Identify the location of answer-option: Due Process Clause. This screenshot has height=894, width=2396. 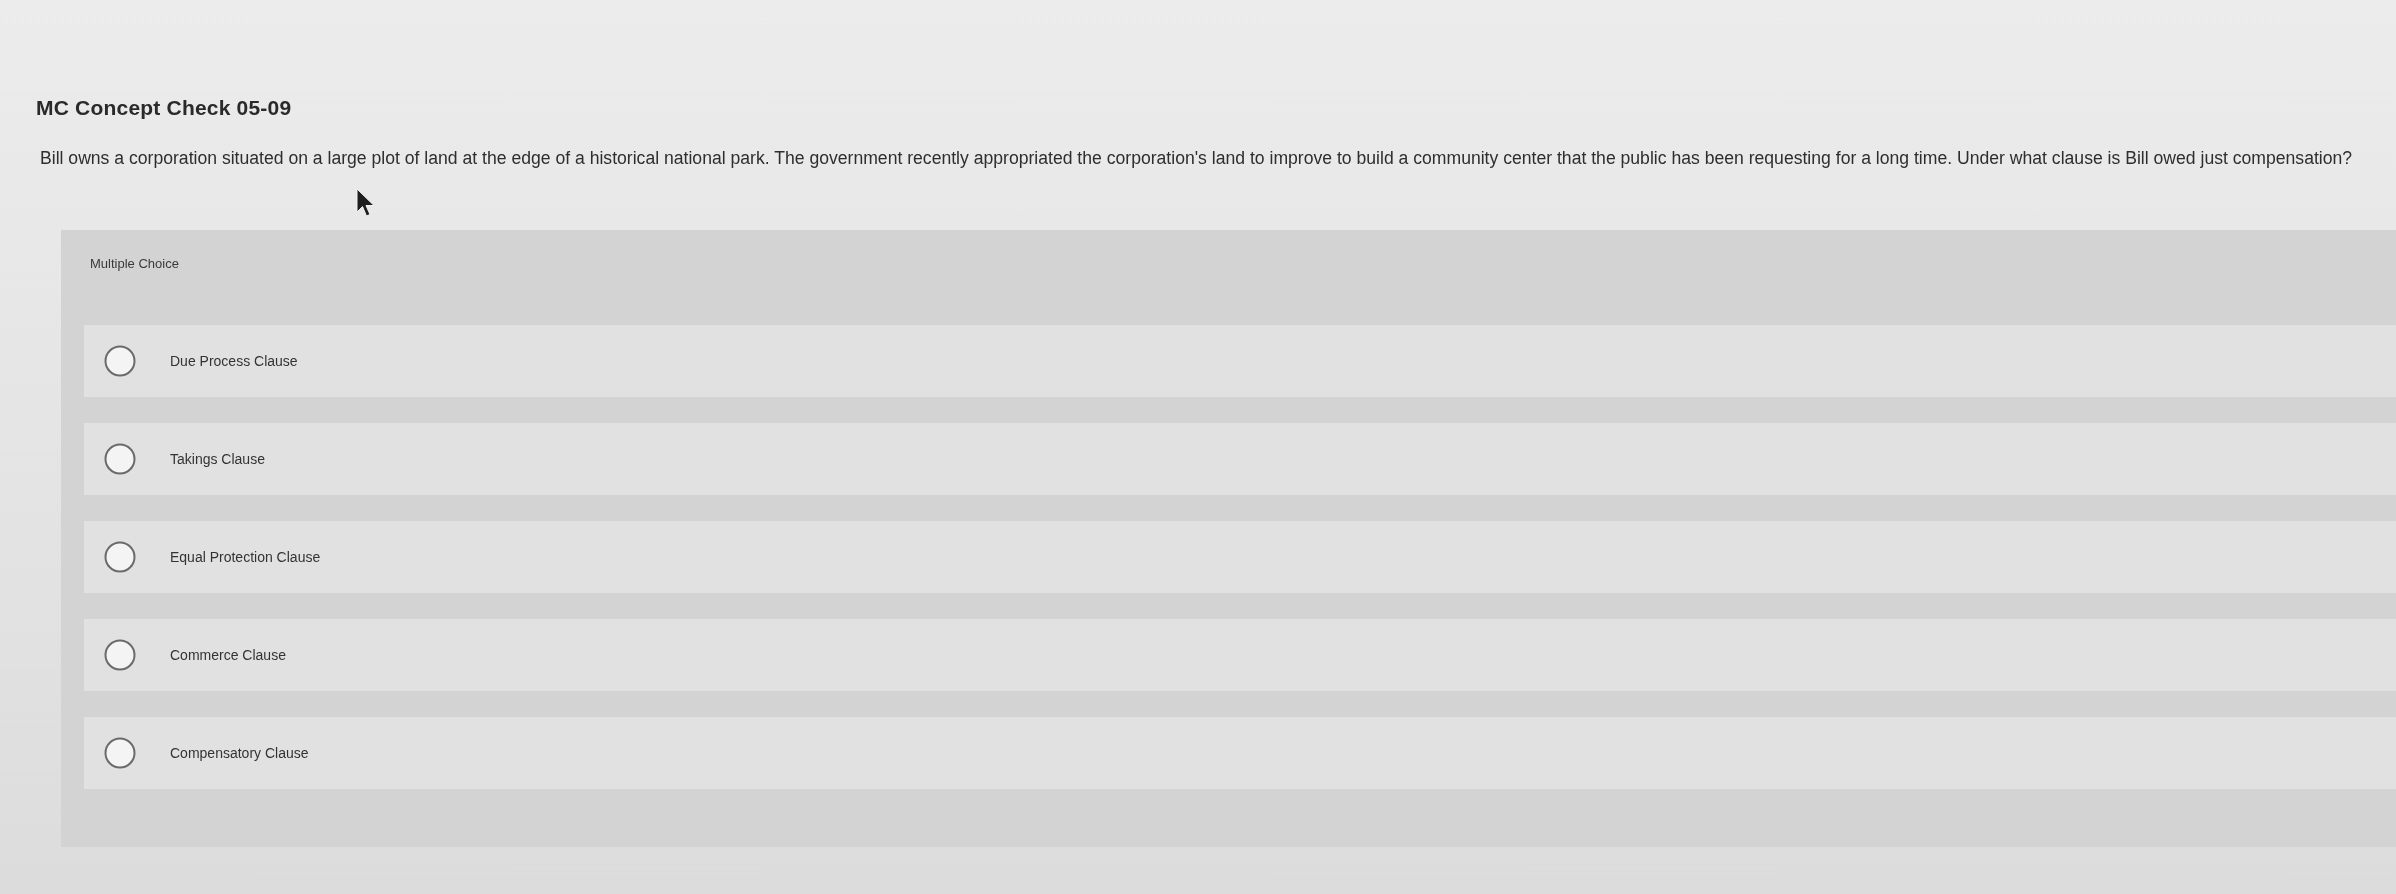
(1240, 361).